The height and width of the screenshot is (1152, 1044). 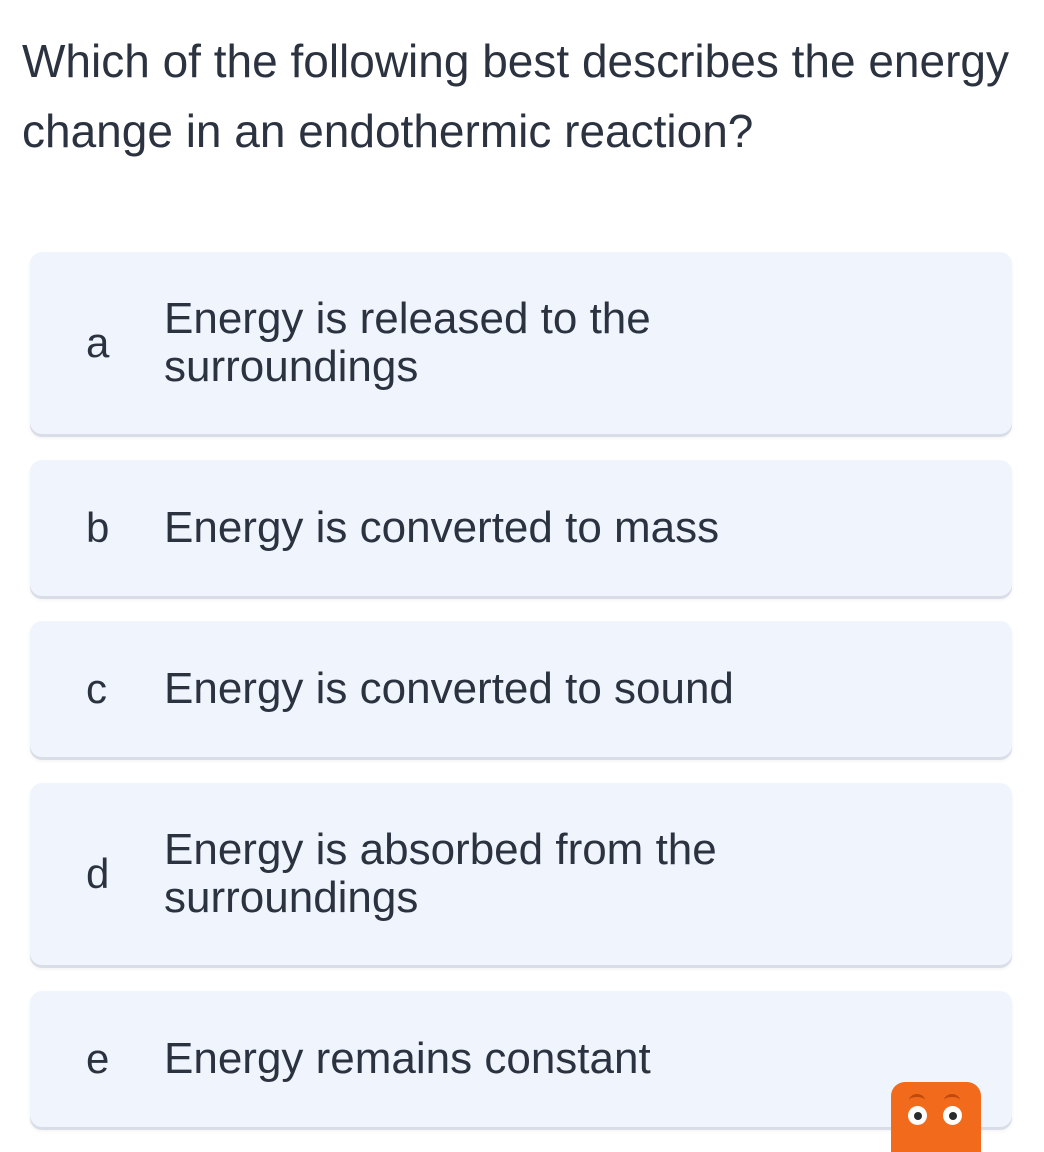 I want to click on option-text: Energy is converted to mass, so click(x=442, y=527).